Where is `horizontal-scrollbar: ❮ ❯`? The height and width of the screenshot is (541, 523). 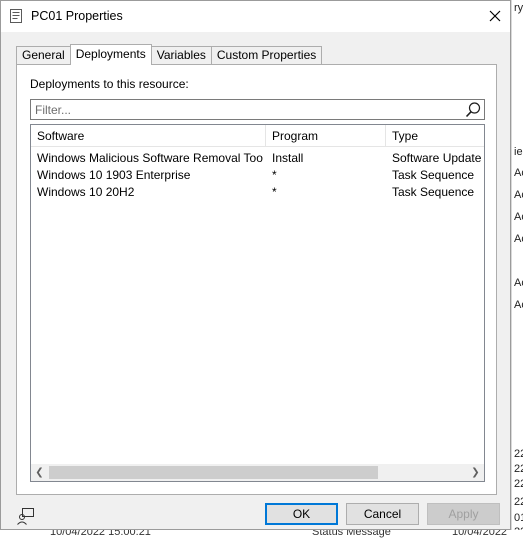
horizontal-scrollbar: ❮ ❯ is located at coordinates (257, 472).